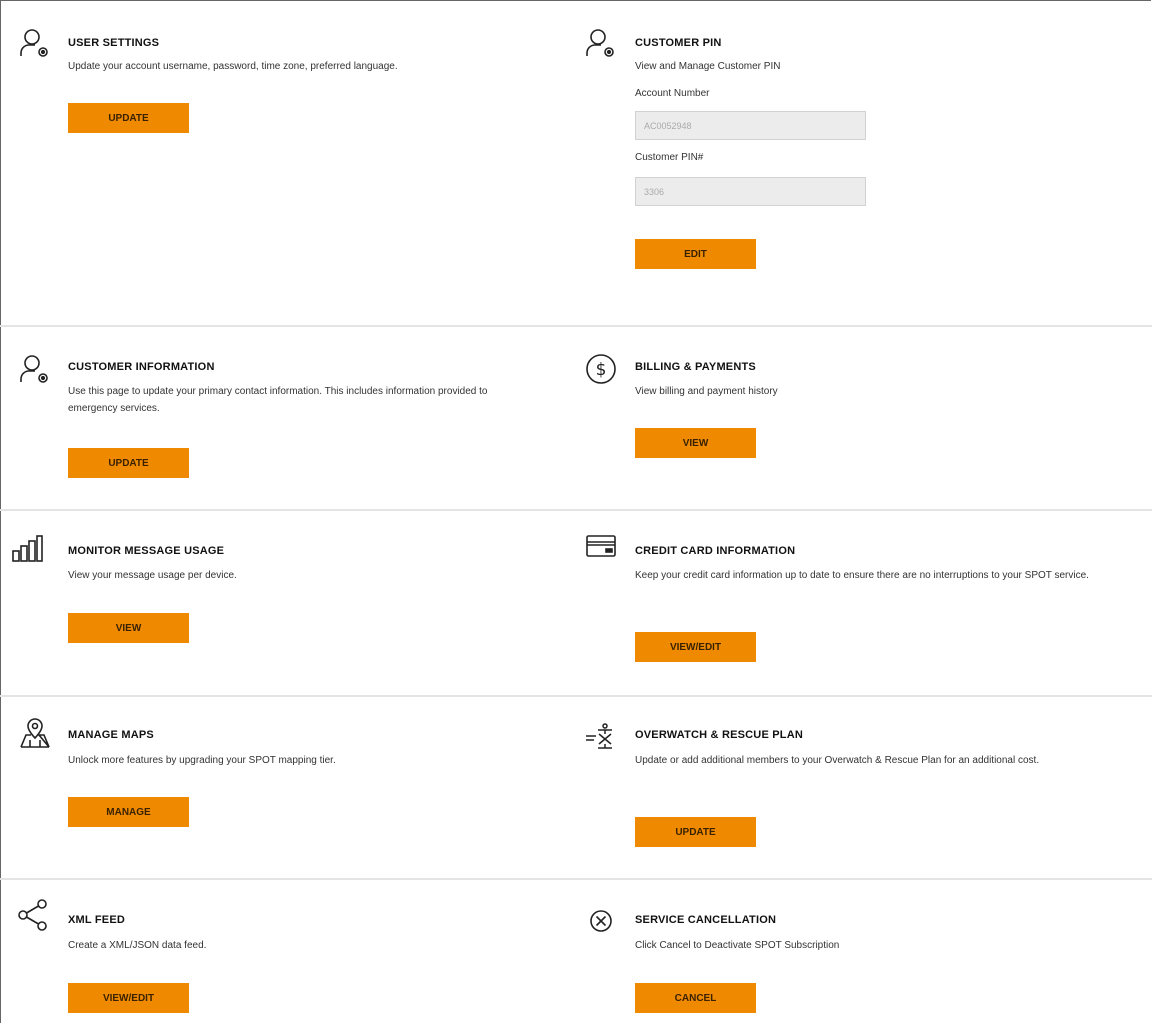 This screenshot has width=1152, height=1024. Describe the element at coordinates (128, 463) in the screenshot. I see `customer-information-update-button: UPDATE` at that location.